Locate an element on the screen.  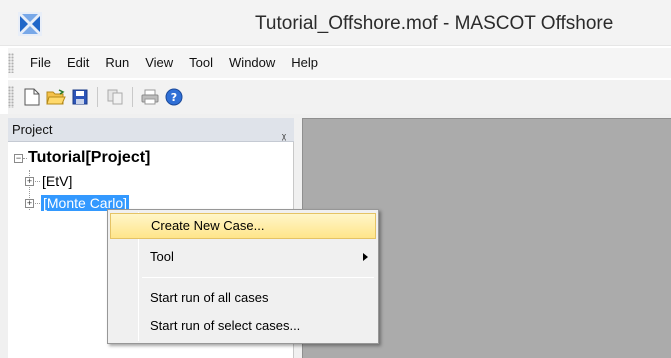
tree-row-etv: + [EtV] is located at coordinates (151, 181).